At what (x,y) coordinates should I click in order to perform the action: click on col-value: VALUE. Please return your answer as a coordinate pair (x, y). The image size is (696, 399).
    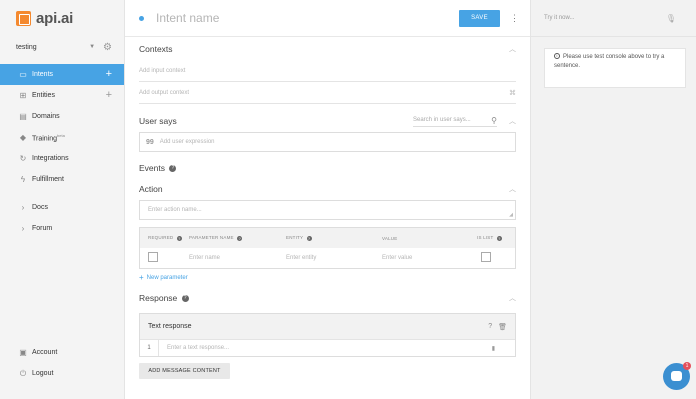
    Looking at the image, I should click on (390, 238).